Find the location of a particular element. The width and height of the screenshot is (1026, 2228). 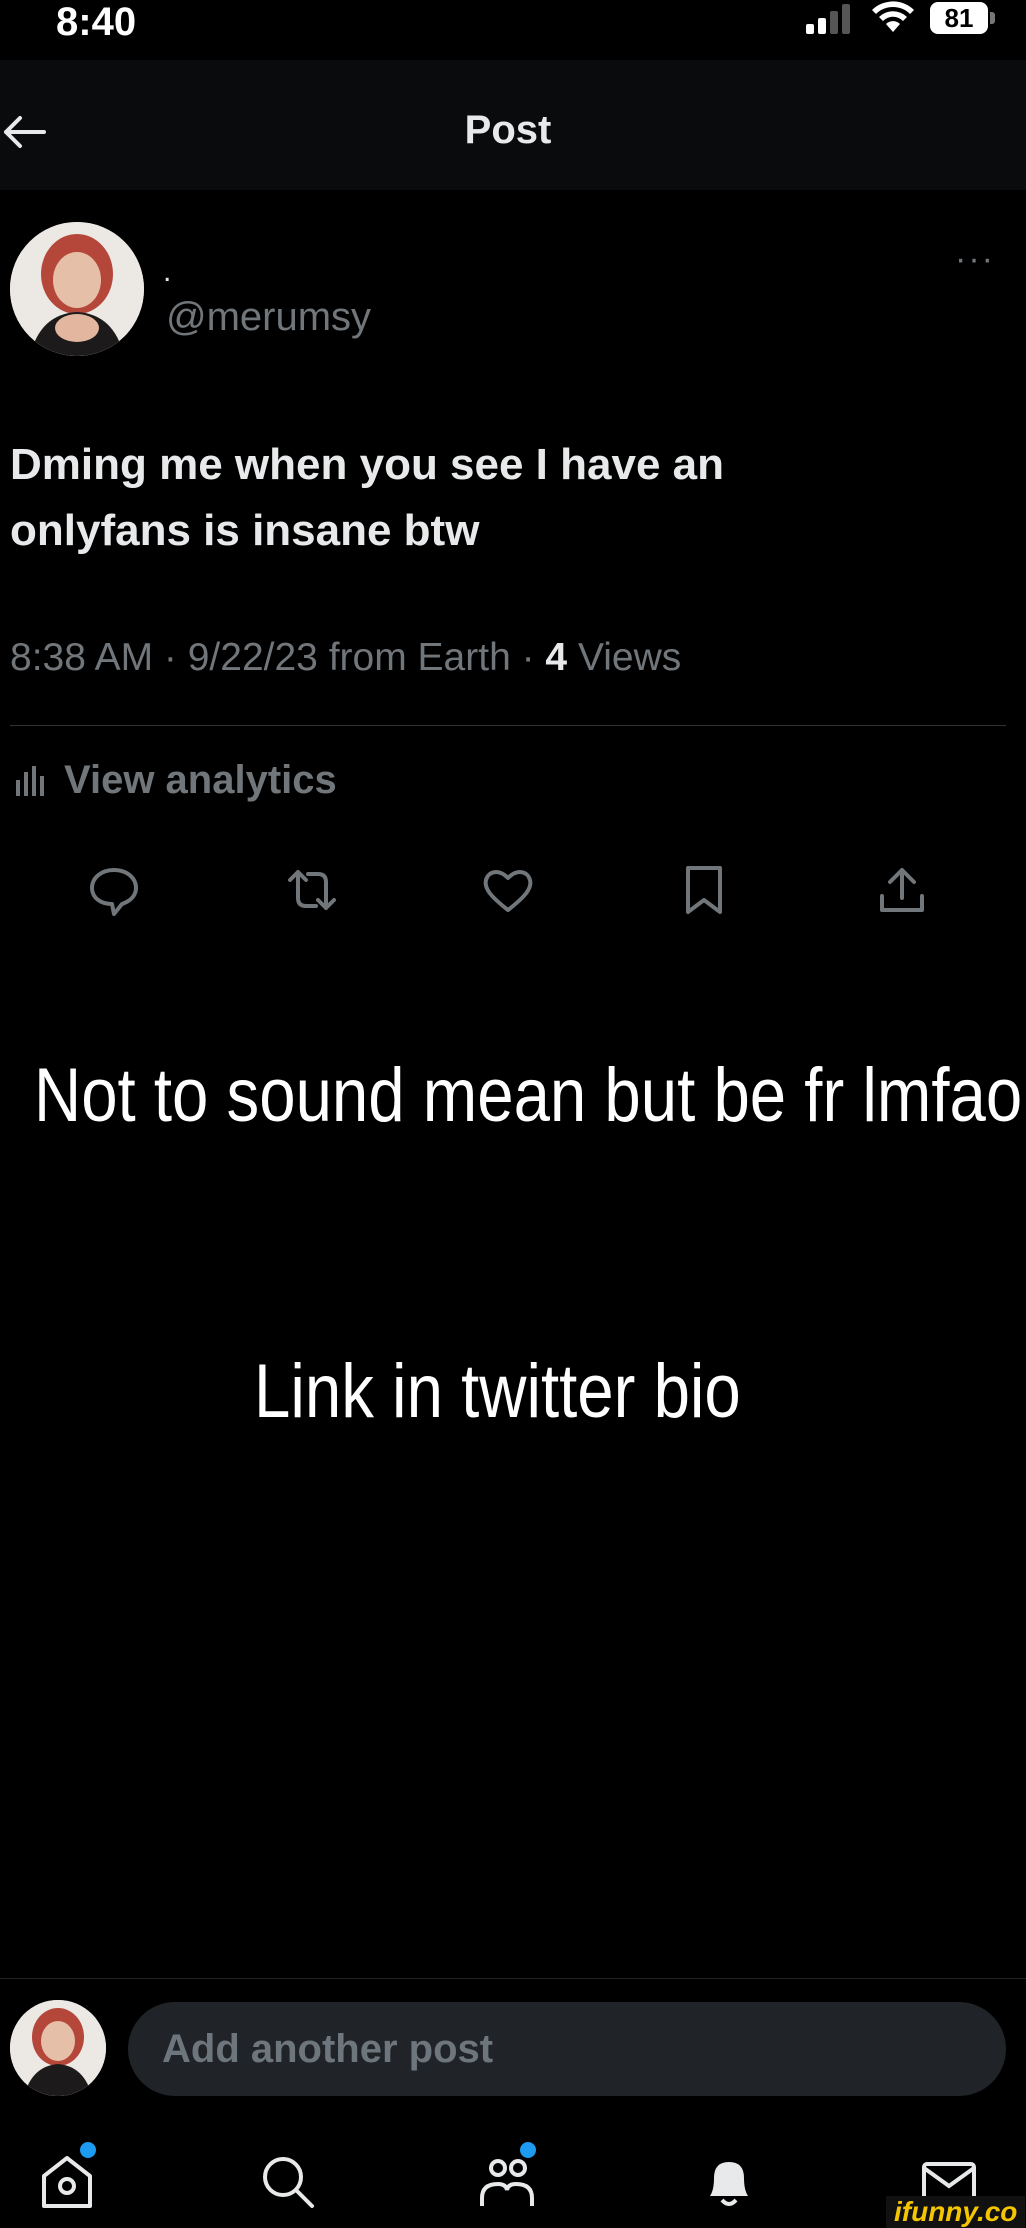

post-metadata: 8:38 AM · 9/22/23 from Earth · 4 Views is located at coordinates (345, 658).